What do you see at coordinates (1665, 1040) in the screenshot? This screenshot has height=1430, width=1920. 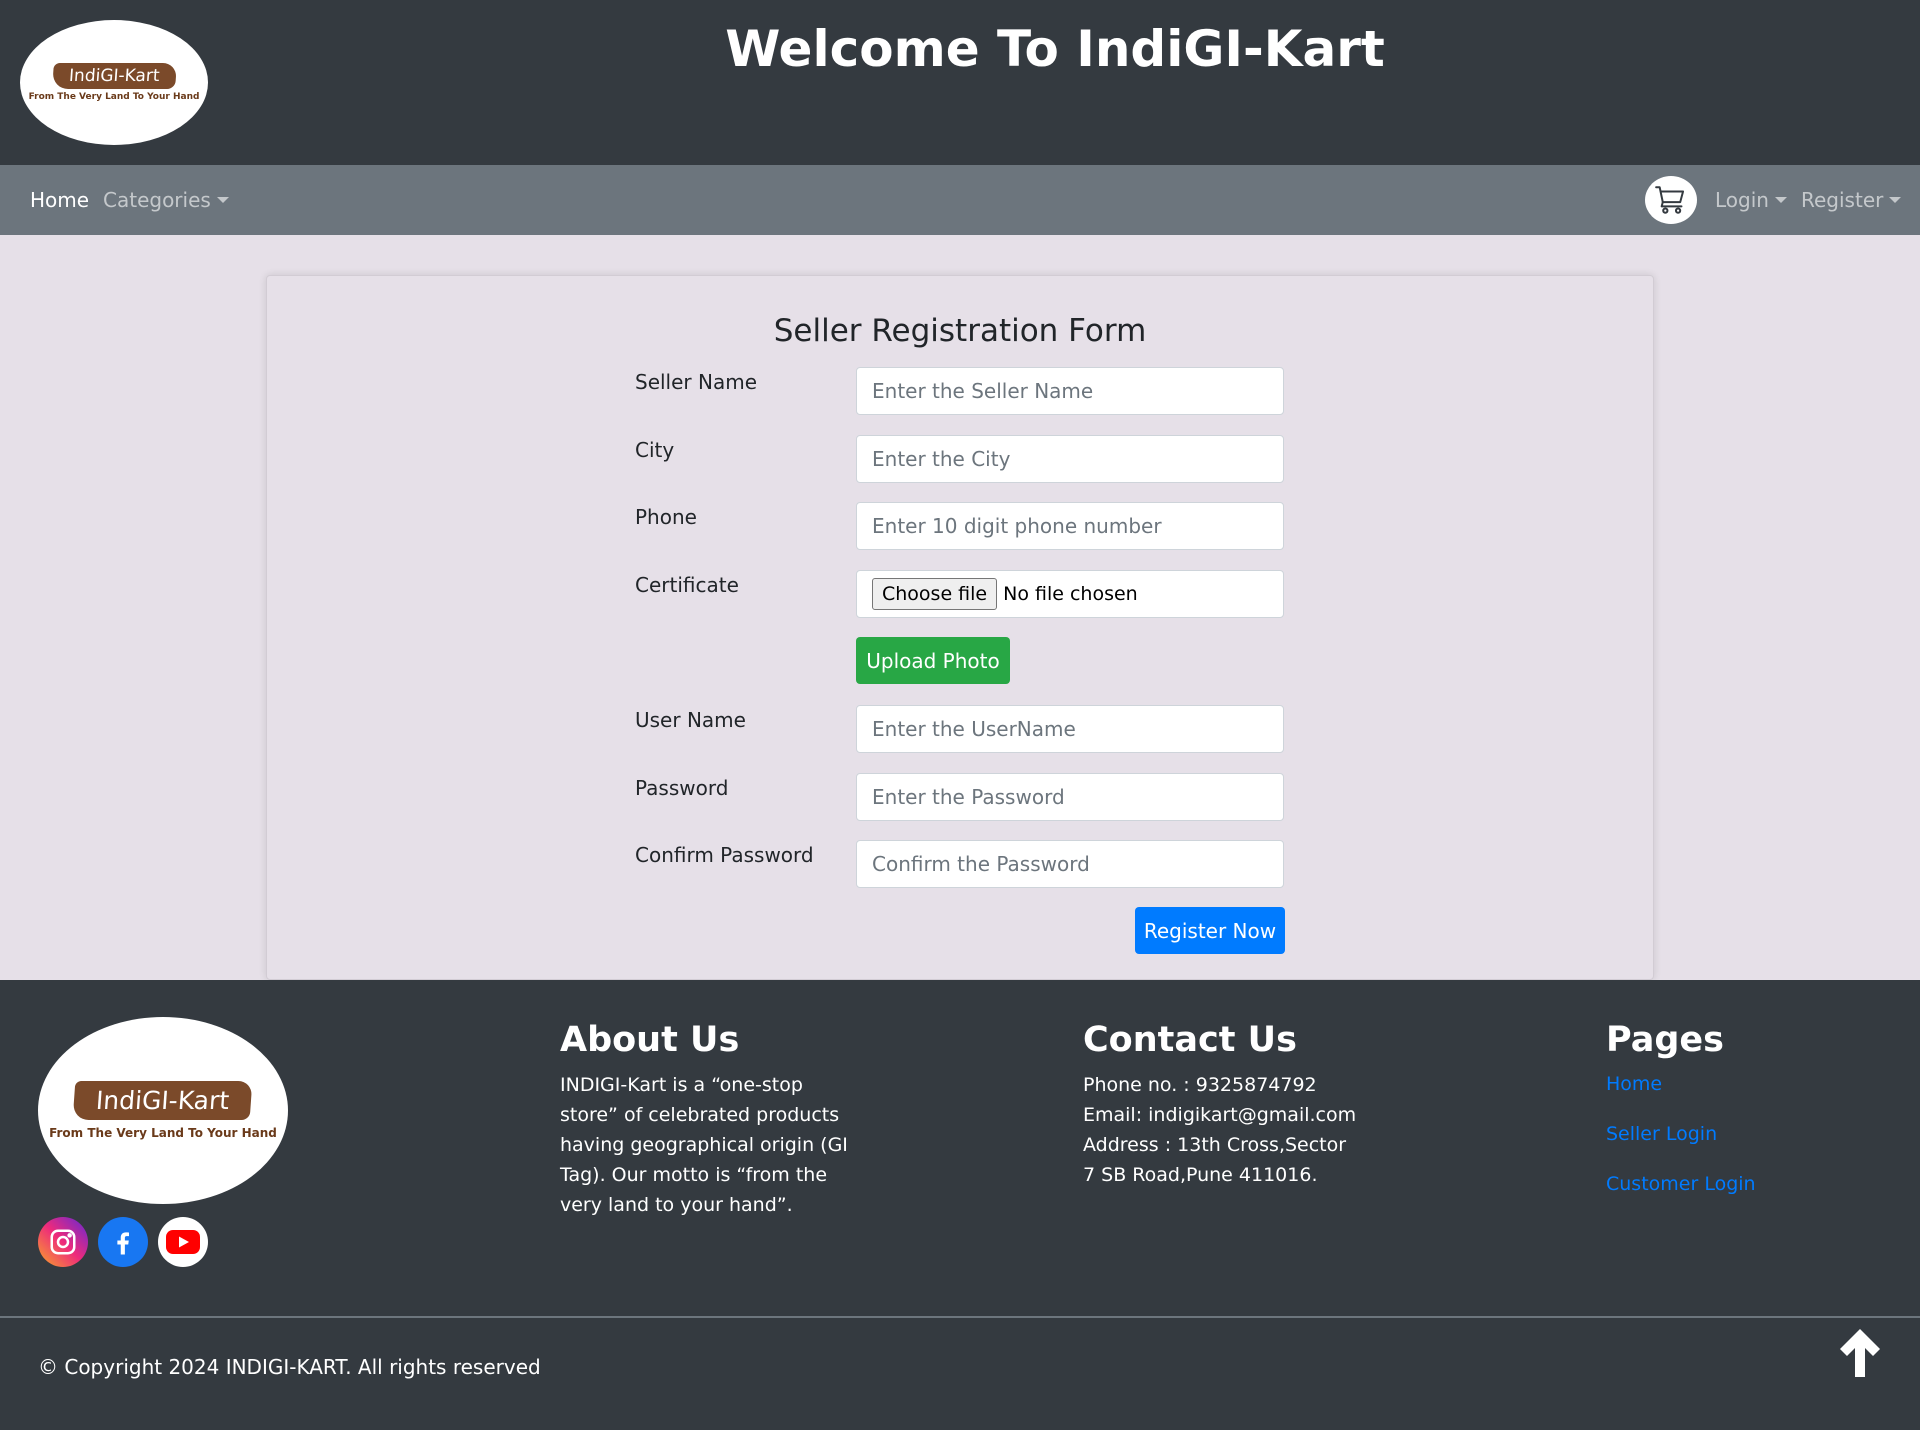 I see `pages-heading: Pages` at bounding box center [1665, 1040].